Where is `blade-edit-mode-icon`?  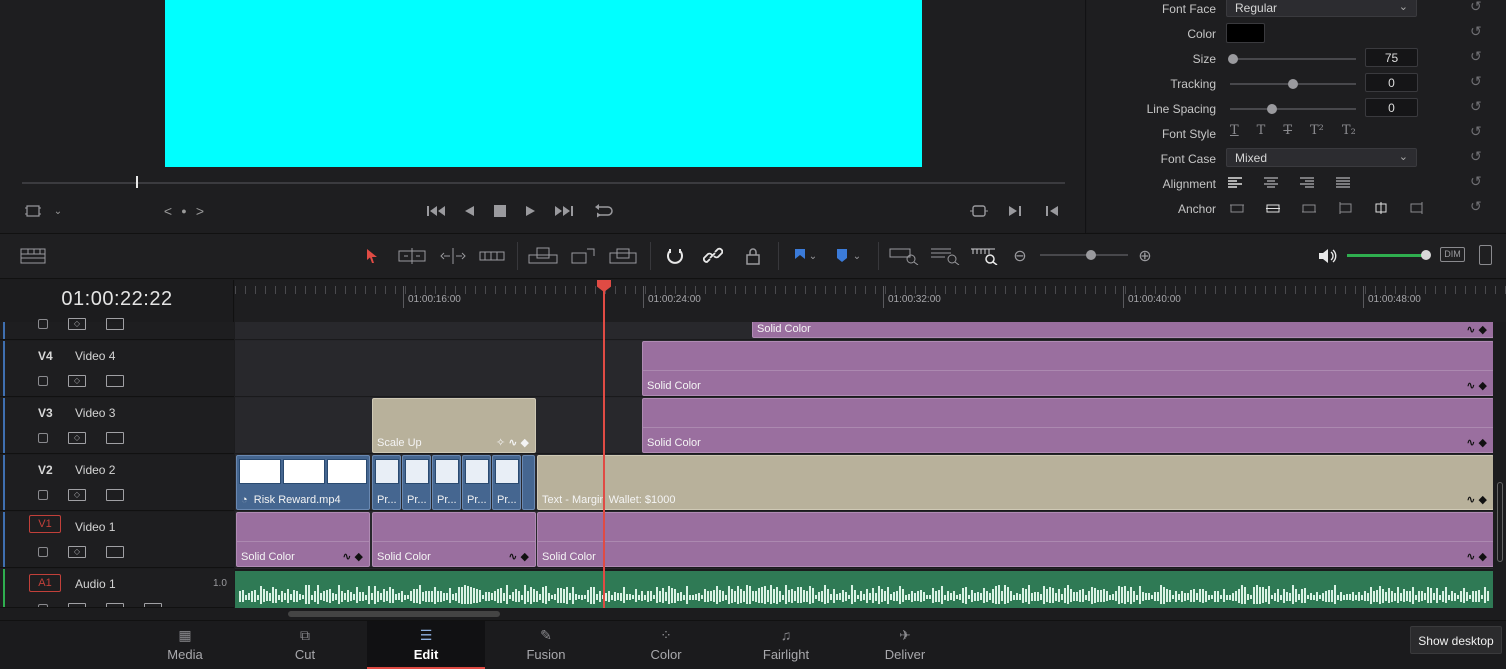 blade-edit-mode-icon is located at coordinates (492, 256).